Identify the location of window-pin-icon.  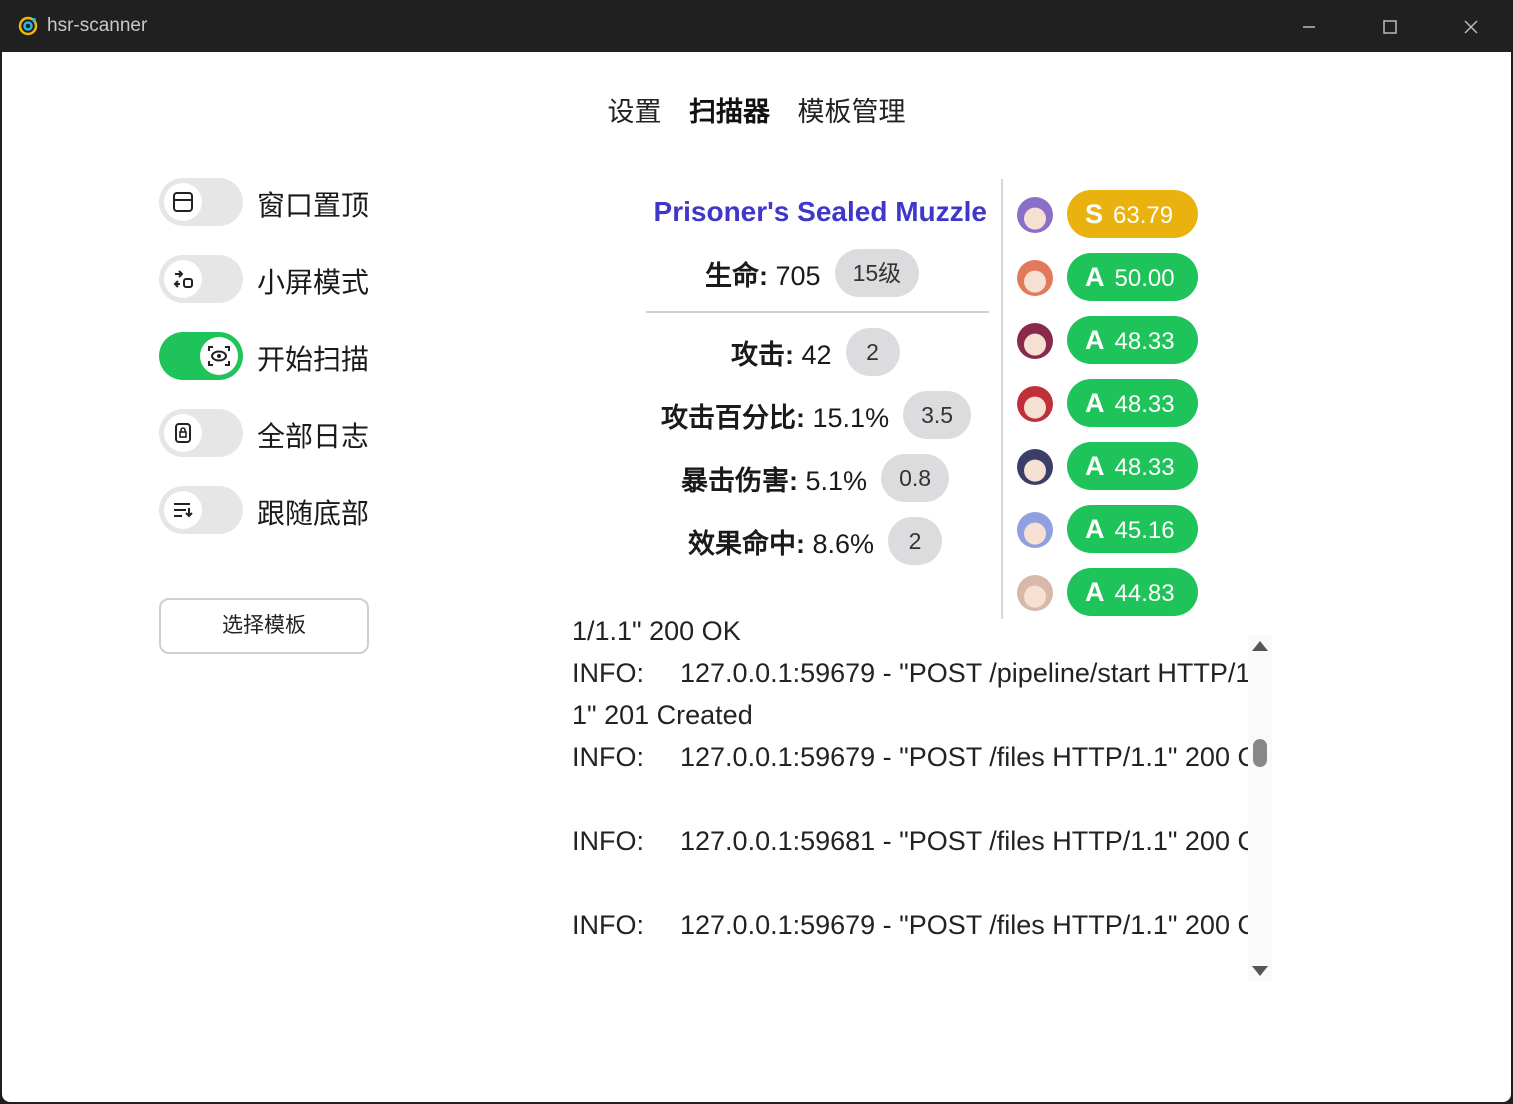
(183, 202).